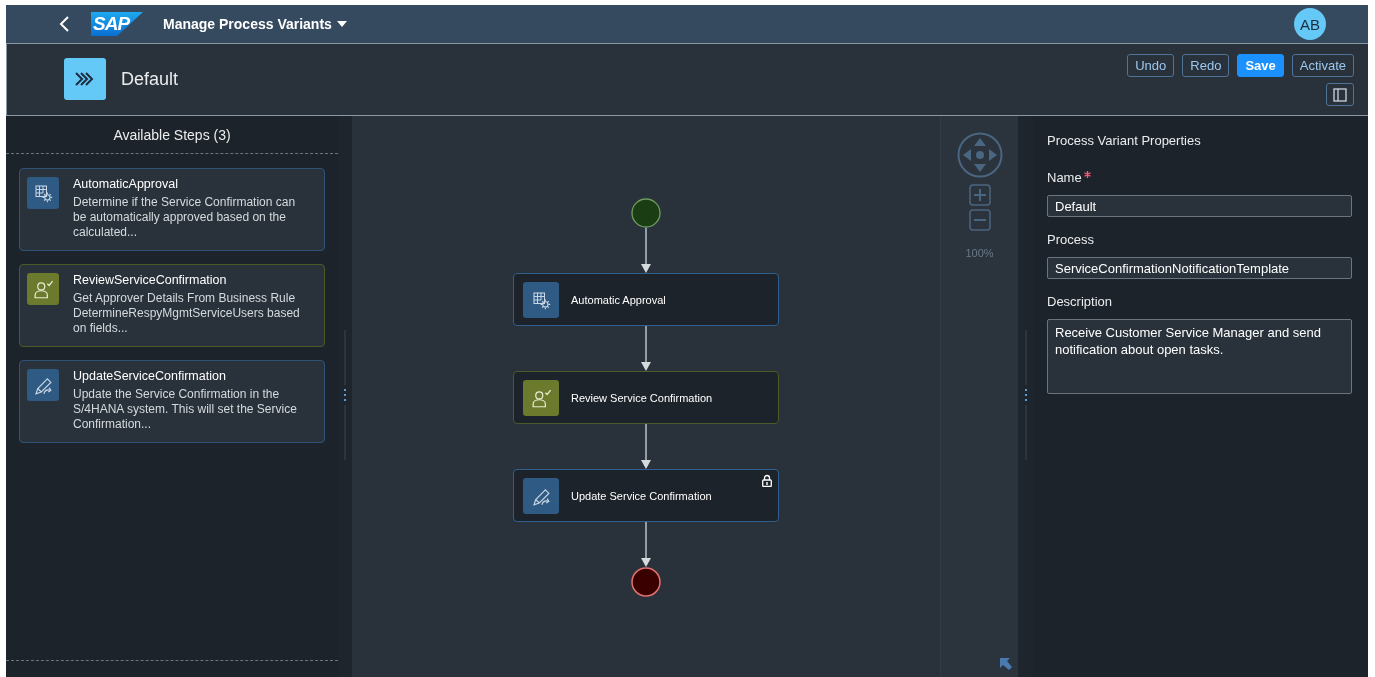 This screenshot has height=677, width=1375. What do you see at coordinates (150, 79) in the screenshot?
I see `variant-title: Default` at bounding box center [150, 79].